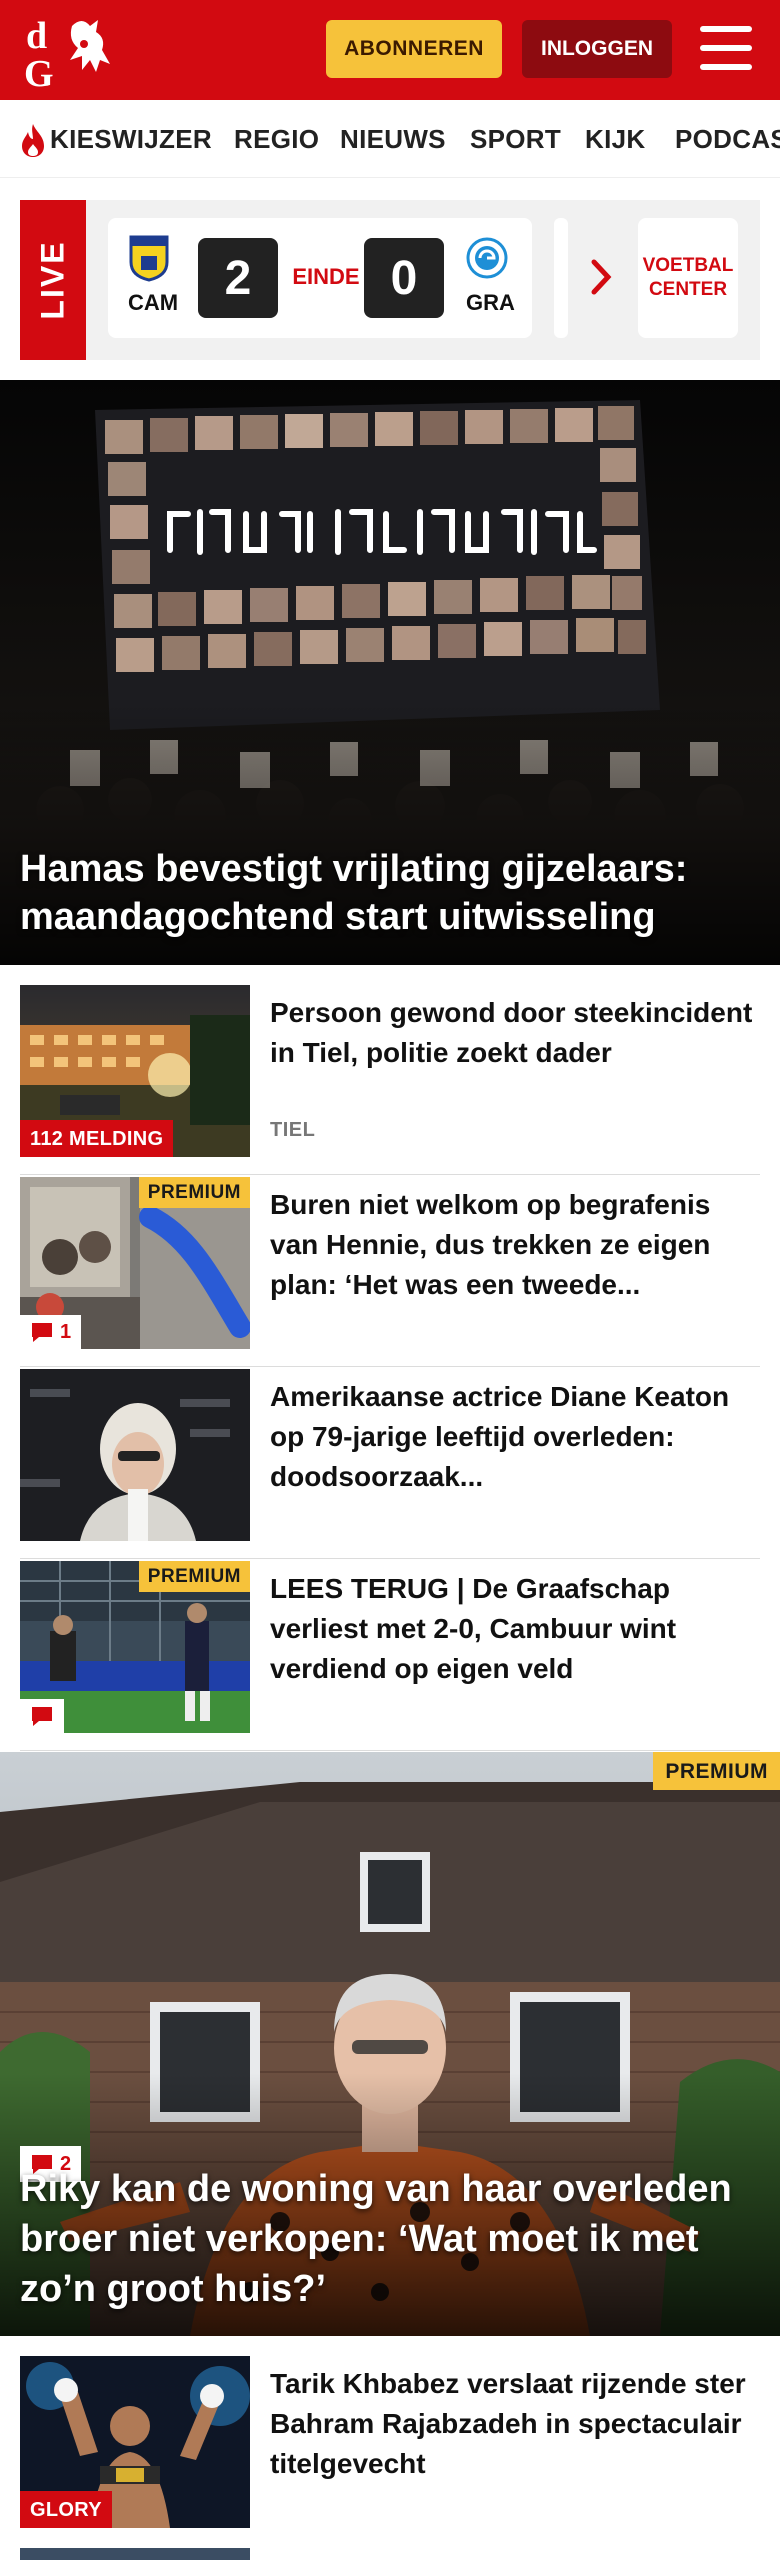  What do you see at coordinates (149, 258) in the screenshot?
I see `cambuur-crest-icon` at bounding box center [149, 258].